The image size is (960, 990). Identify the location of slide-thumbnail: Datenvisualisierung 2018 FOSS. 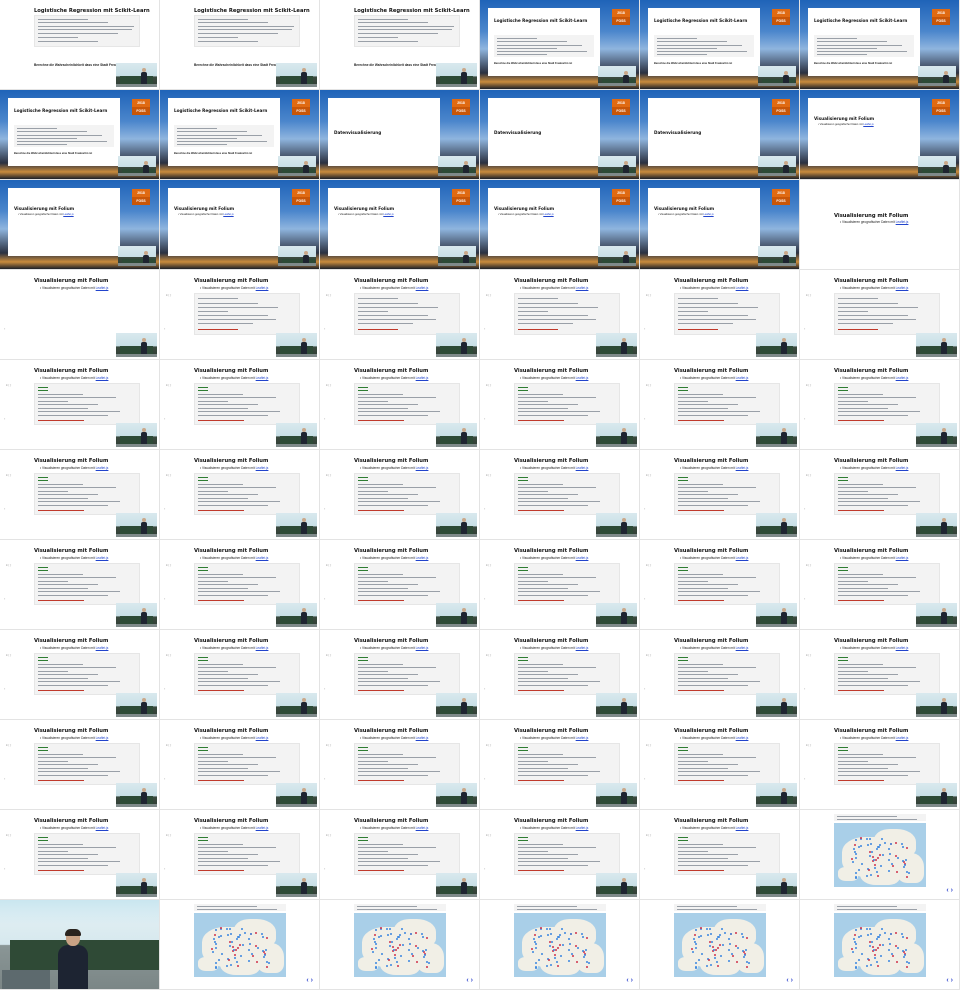
(400, 135).